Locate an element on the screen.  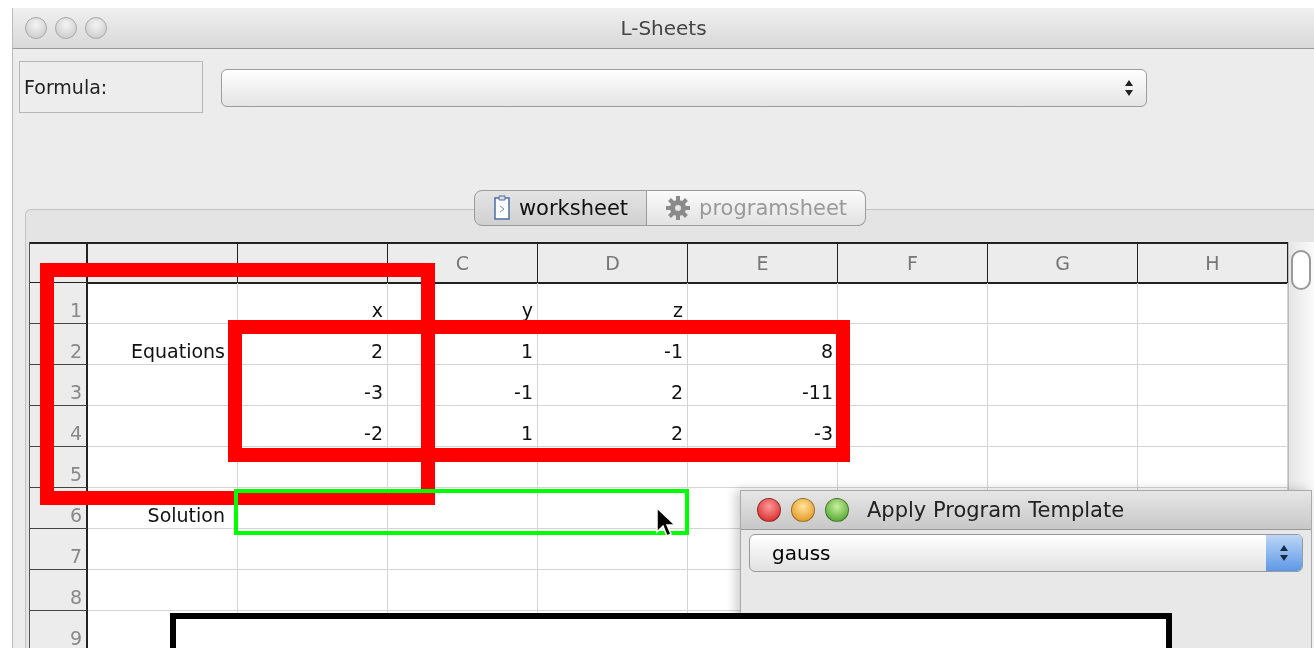
formula-field is located at coordinates (684, 88).